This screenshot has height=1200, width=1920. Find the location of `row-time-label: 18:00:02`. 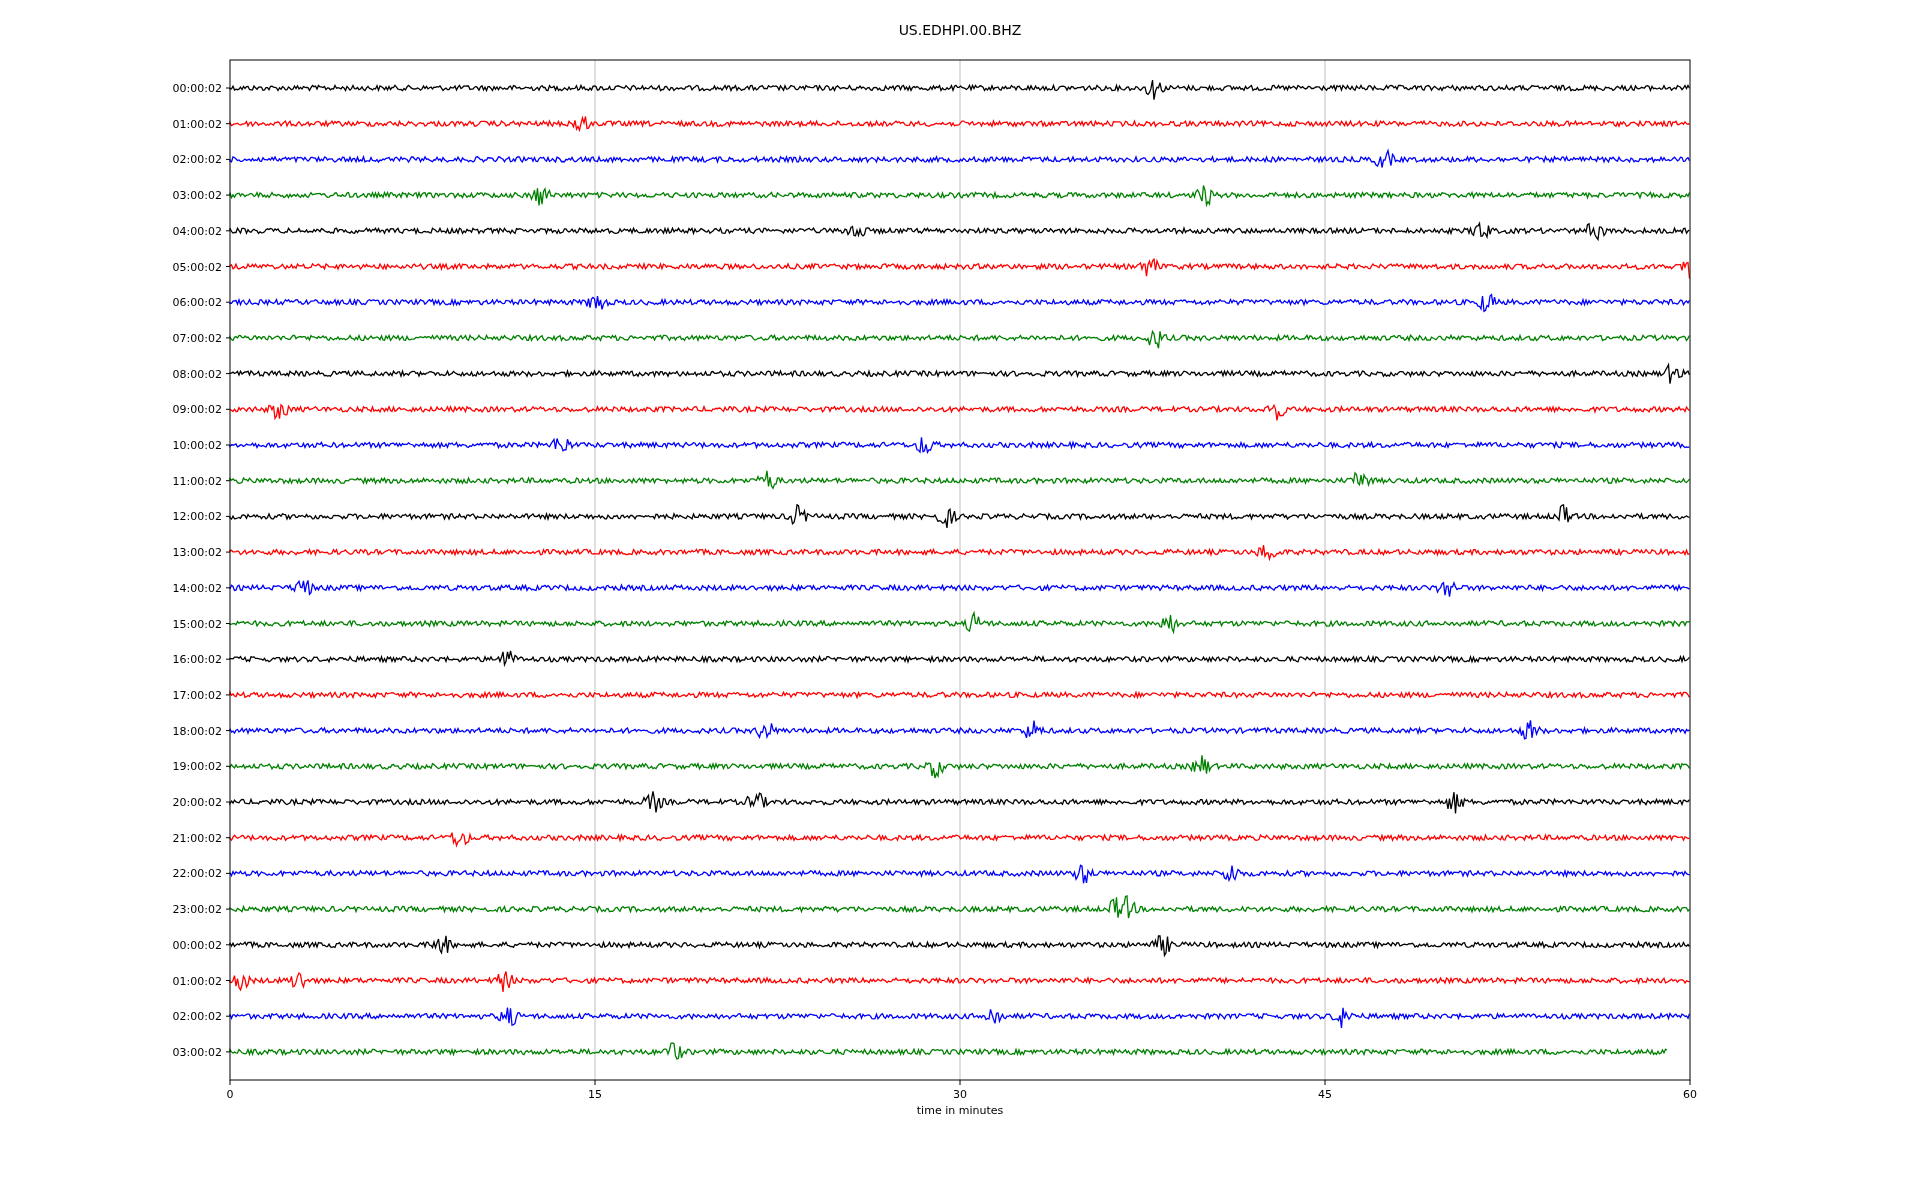

row-time-label: 18:00:02 is located at coordinates (197, 731).